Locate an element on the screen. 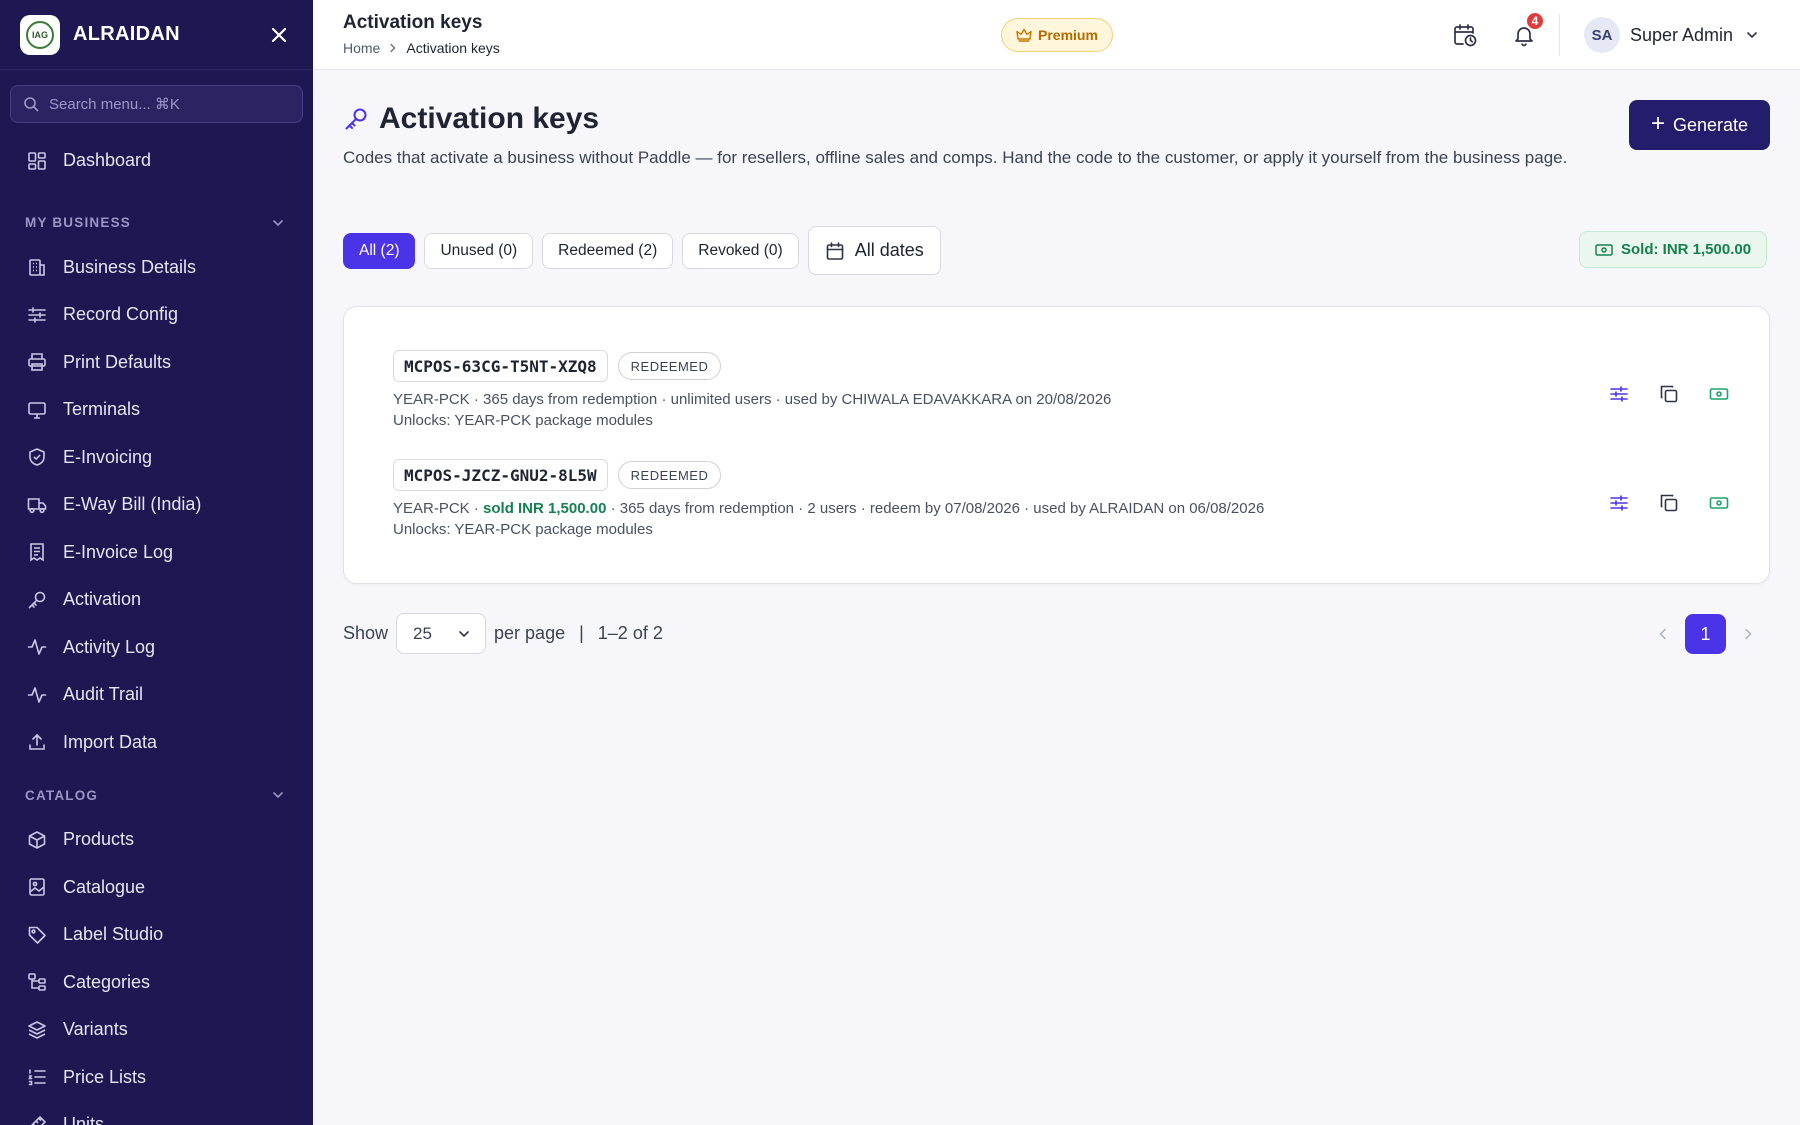 The image size is (1800, 1125). status-badge: REDEEMED is located at coordinates (669, 366).